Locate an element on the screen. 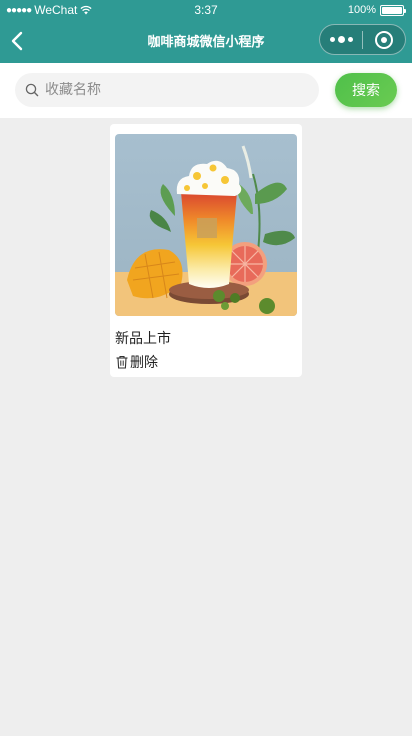 The image size is (412, 736). mini-program-capsule is located at coordinates (362, 39).